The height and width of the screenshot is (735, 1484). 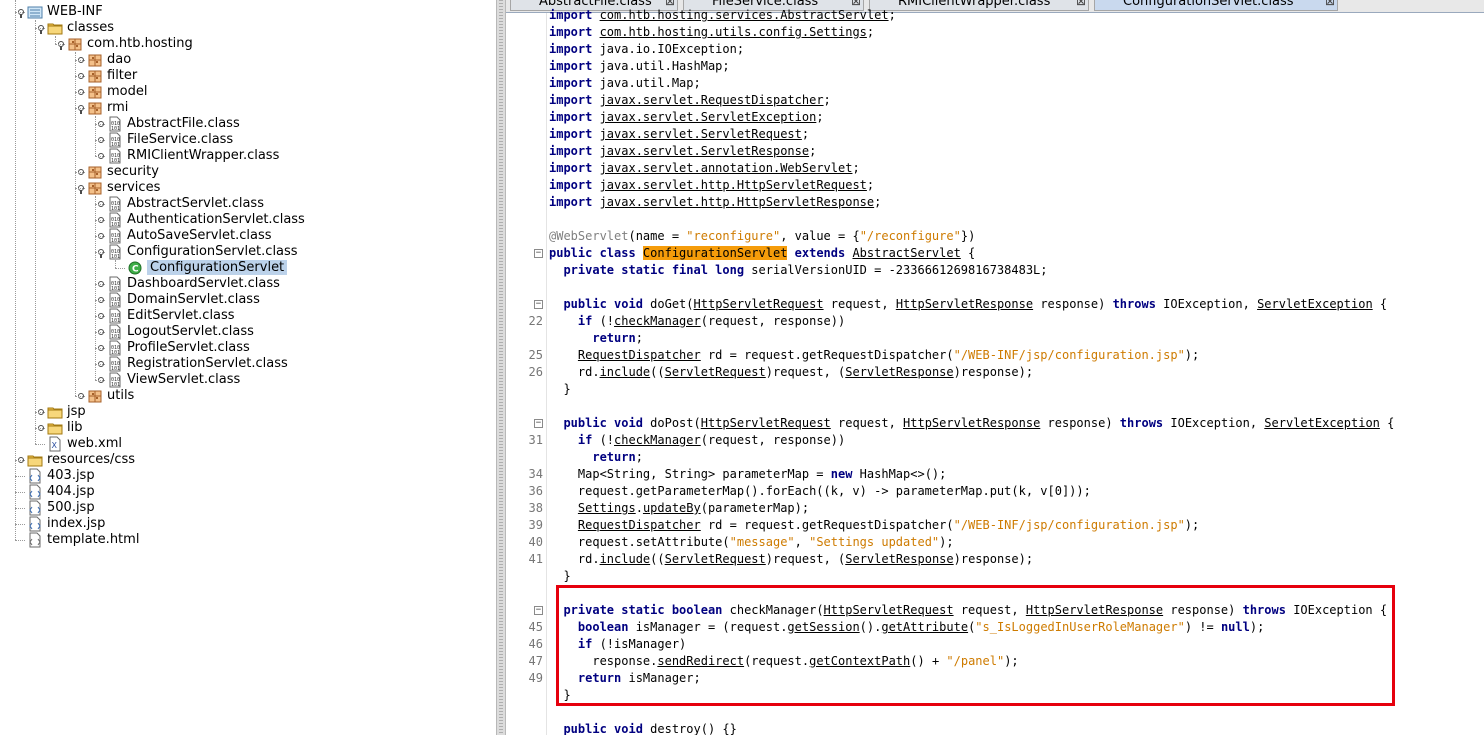 I want to click on tree-node: model, so click(x=117, y=92).